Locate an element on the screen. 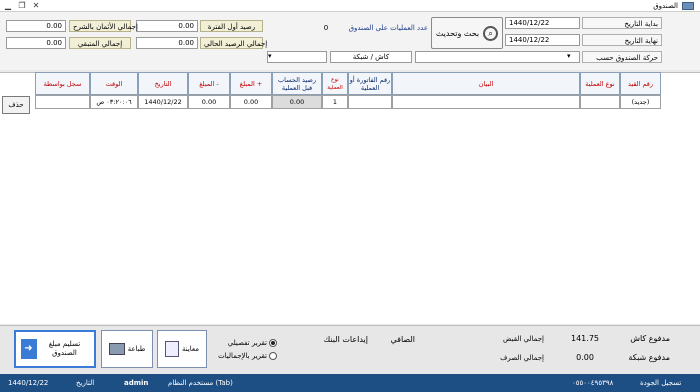 The height and width of the screenshot is (392, 700). preview-label: معاينة is located at coordinates (190, 348).